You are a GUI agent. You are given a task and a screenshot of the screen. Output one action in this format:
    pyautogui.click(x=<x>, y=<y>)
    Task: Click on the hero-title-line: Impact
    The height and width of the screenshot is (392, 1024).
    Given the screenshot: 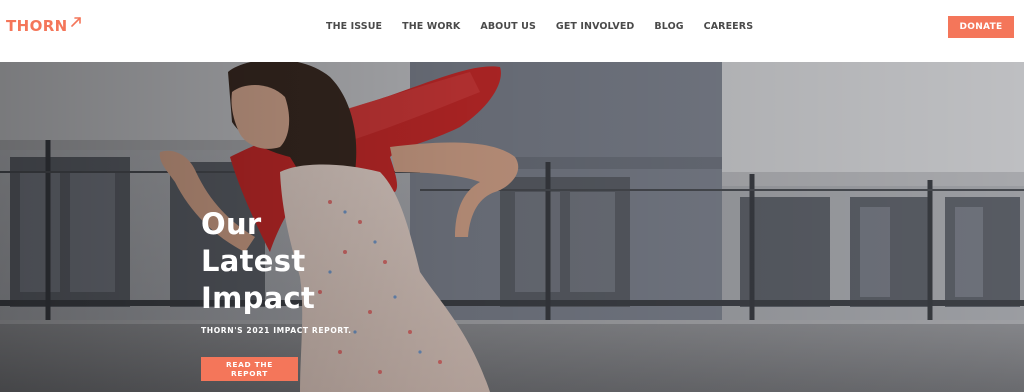 What is the action you would take?
    pyautogui.click(x=258, y=298)
    